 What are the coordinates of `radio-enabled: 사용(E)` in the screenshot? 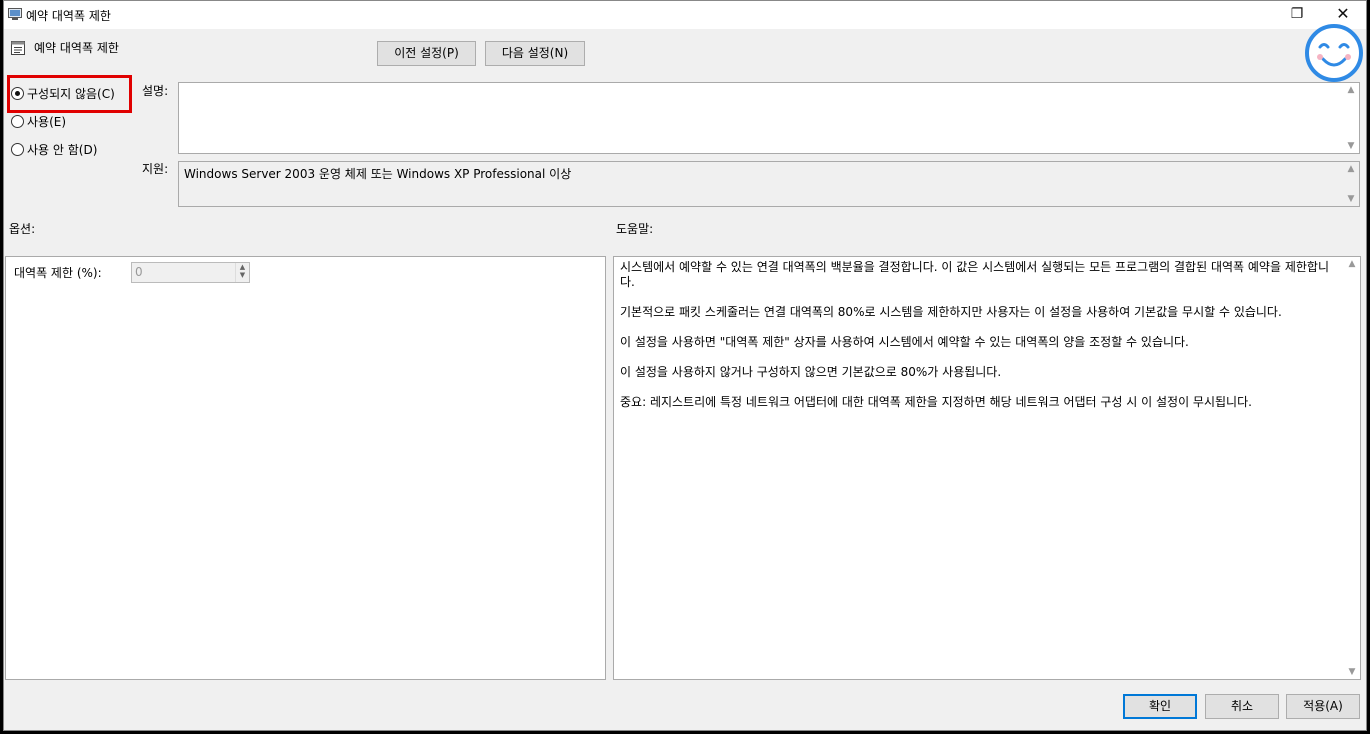 It's located at (38, 121).